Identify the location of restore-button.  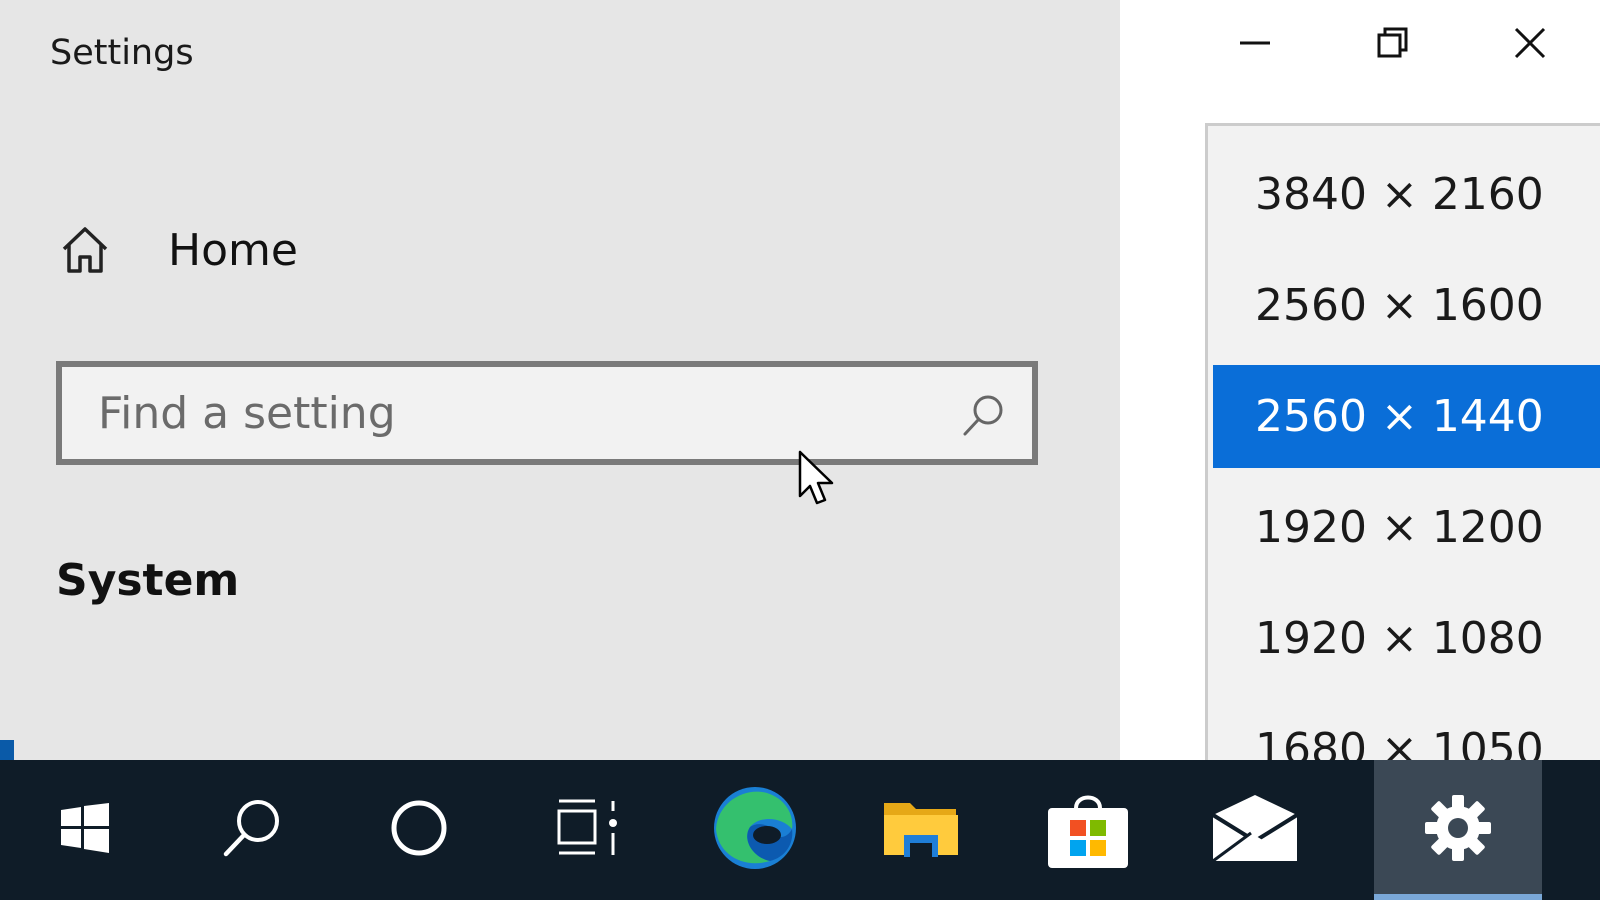
(1393, 45).